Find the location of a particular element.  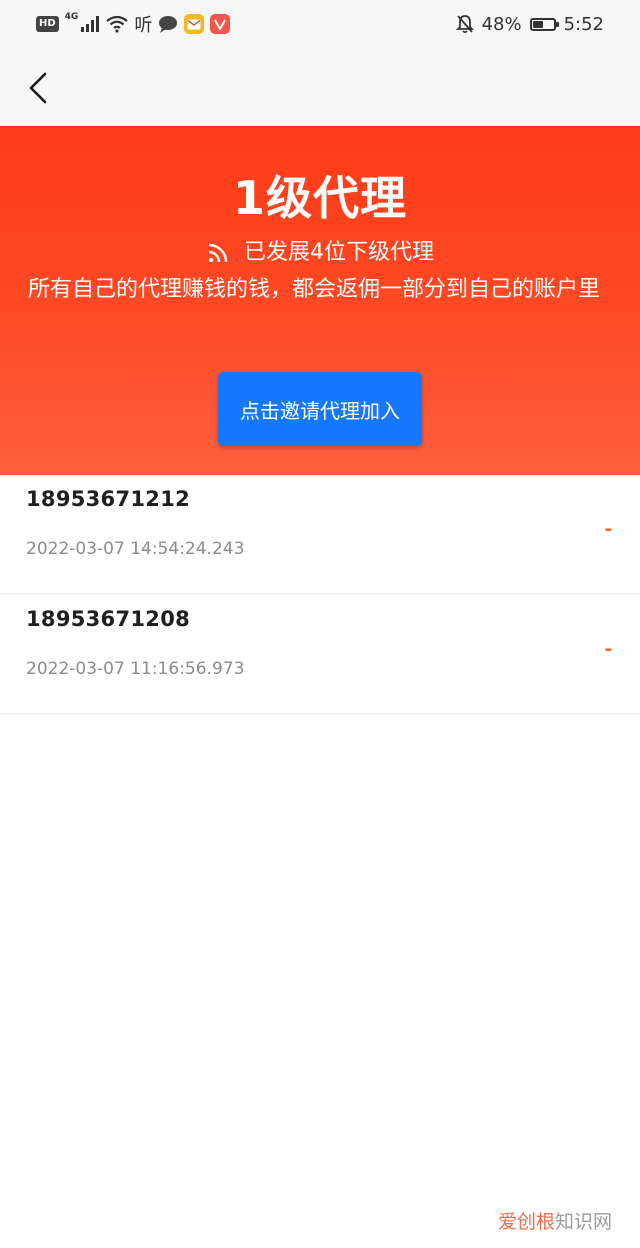

commission-description: 所有自己的代理赚钱的钱，都会返佣一部分到自己的账户里 is located at coordinates (314, 289).